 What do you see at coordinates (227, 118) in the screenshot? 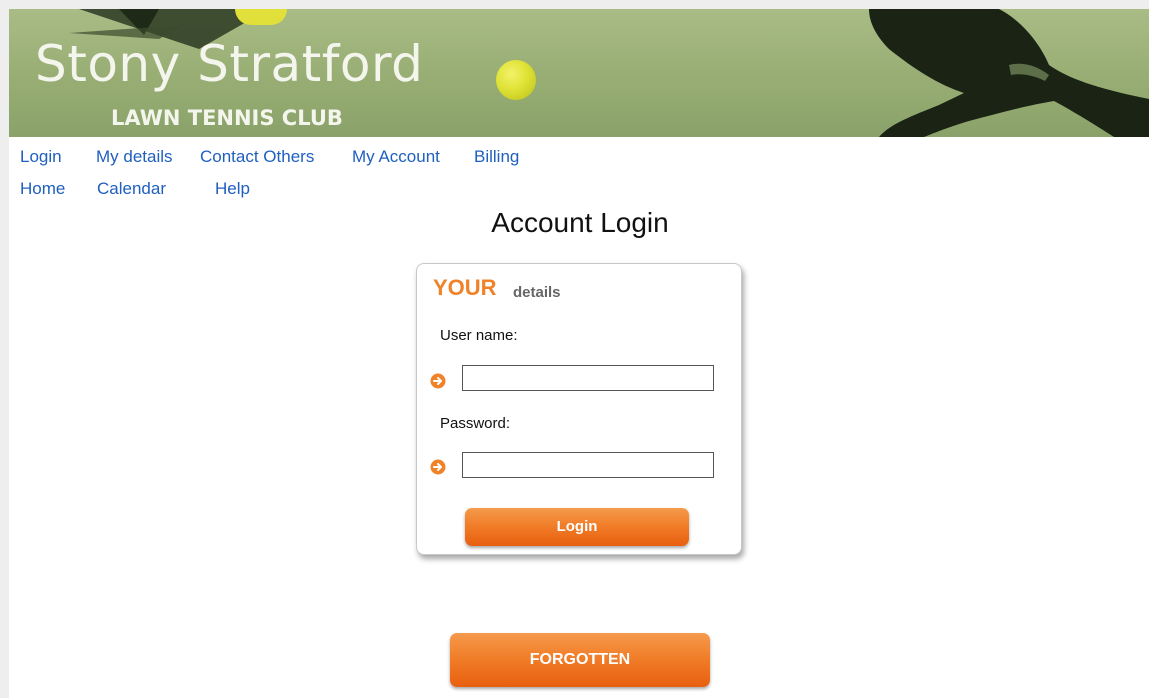
I see `banner-subtitle: LAWN TENNIS CLUB` at bounding box center [227, 118].